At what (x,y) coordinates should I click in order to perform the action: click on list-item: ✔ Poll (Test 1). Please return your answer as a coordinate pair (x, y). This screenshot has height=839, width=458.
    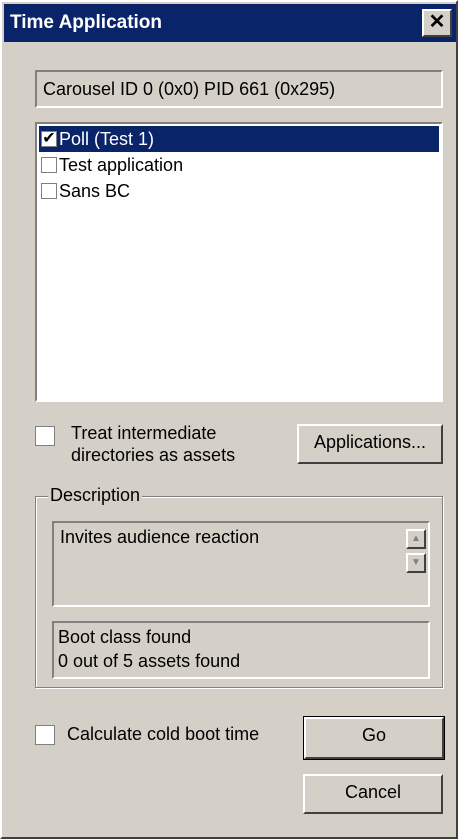
    Looking at the image, I should click on (239, 139).